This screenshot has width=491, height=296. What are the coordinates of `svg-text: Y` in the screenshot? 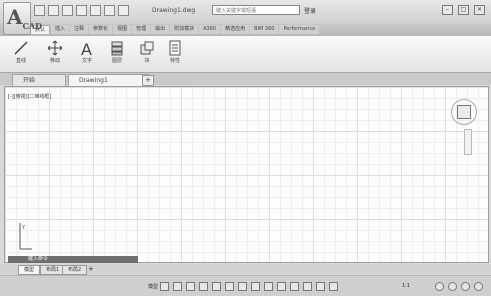 It's located at (23, 228).